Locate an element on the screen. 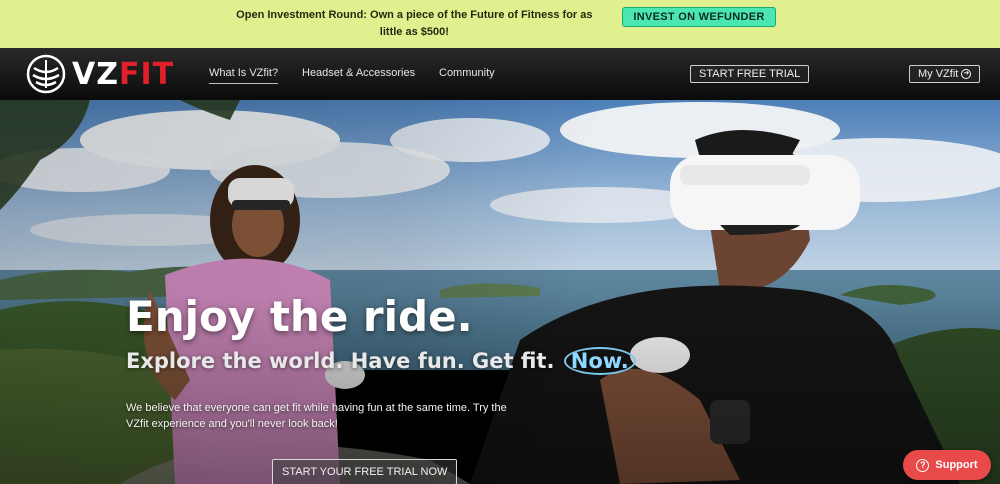  start-free-trial-label: START FREE TRIAL is located at coordinates (750, 74).